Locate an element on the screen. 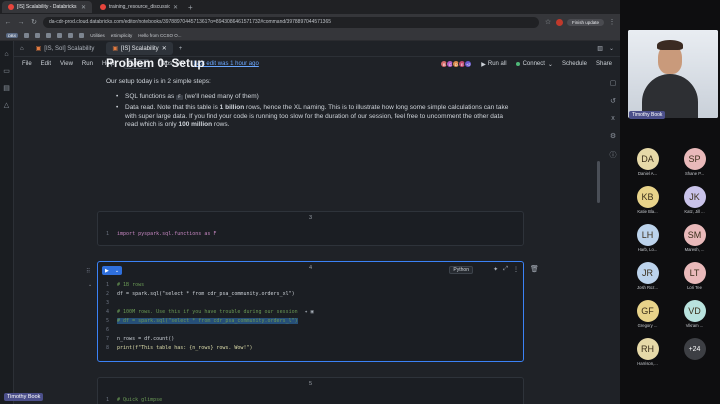 The height and width of the screenshot is (404, 720). code-cell: 5 1 # Quick glimpse is located at coordinates (310, 390).